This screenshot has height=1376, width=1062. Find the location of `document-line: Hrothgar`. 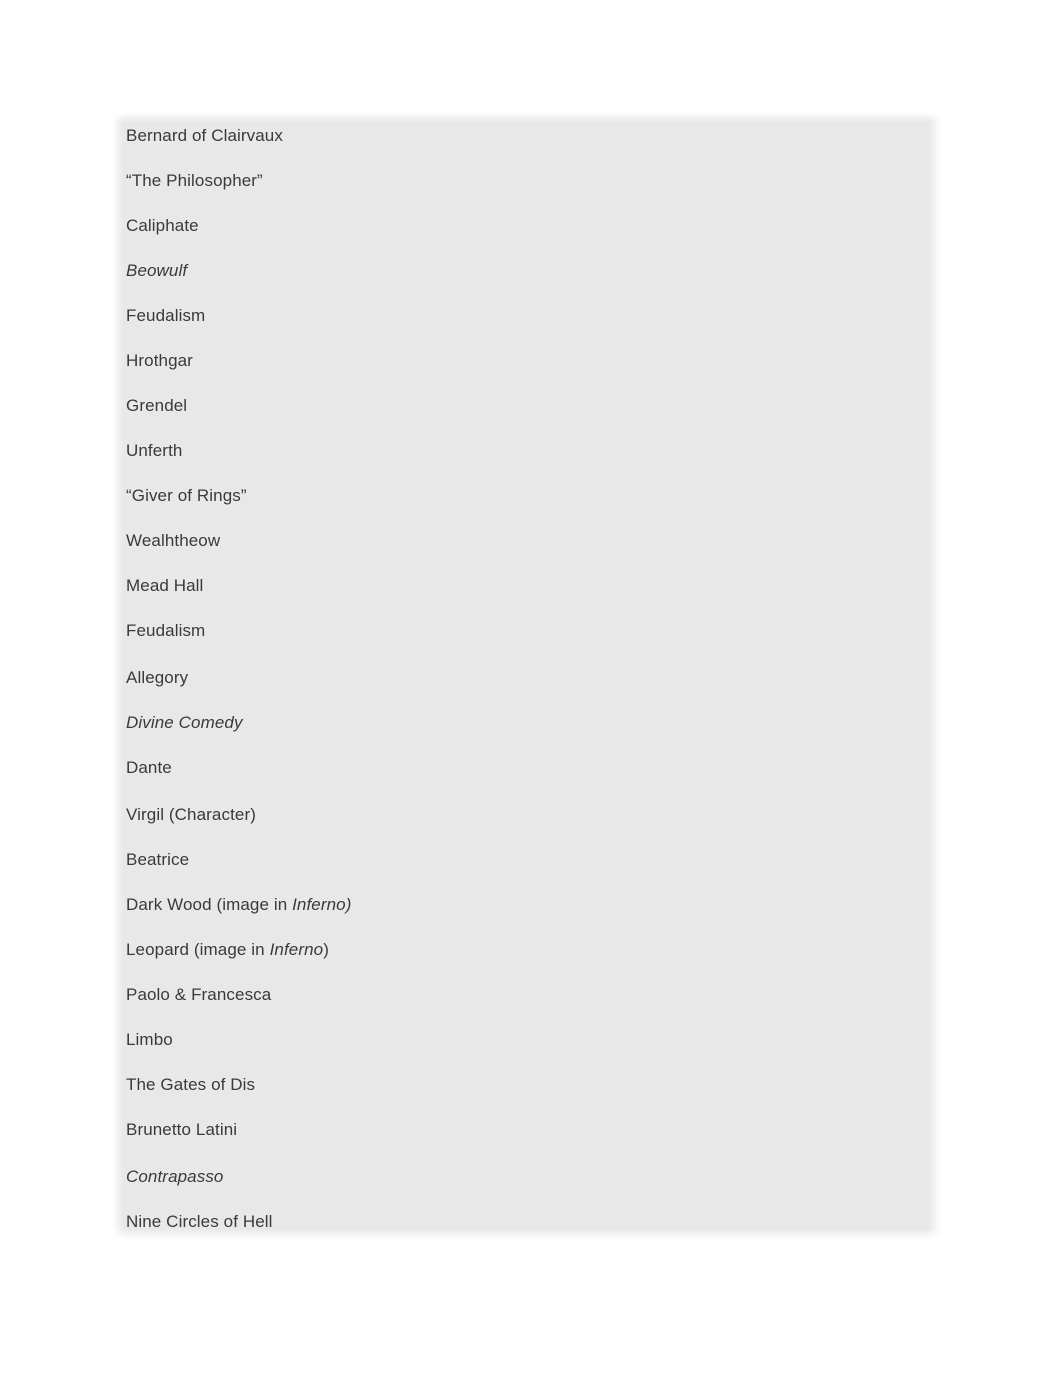

document-line: Hrothgar is located at coordinates (159, 360).